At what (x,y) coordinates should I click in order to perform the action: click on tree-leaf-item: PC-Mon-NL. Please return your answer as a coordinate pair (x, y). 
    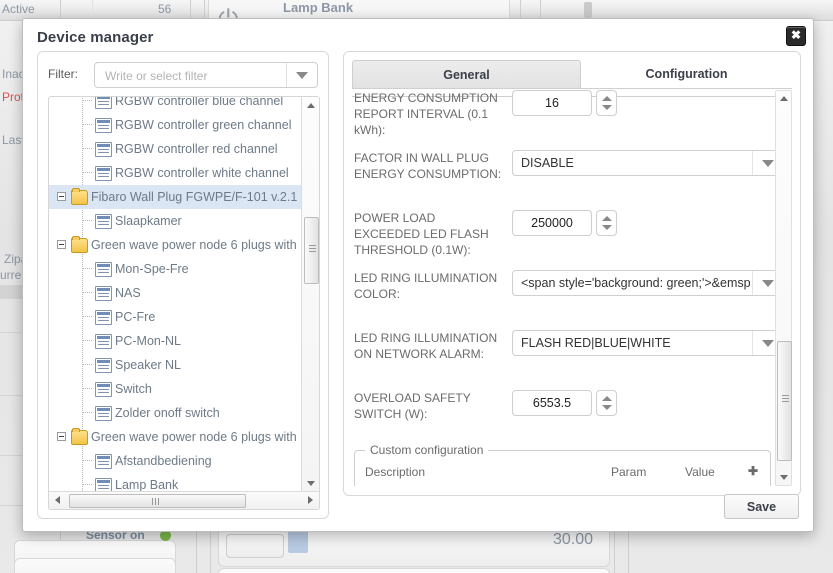
    Looking at the image, I should click on (175, 341).